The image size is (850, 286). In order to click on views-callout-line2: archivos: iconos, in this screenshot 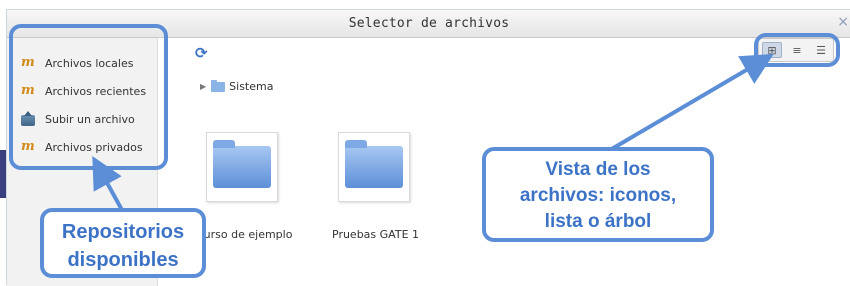, I will do `click(598, 195)`.